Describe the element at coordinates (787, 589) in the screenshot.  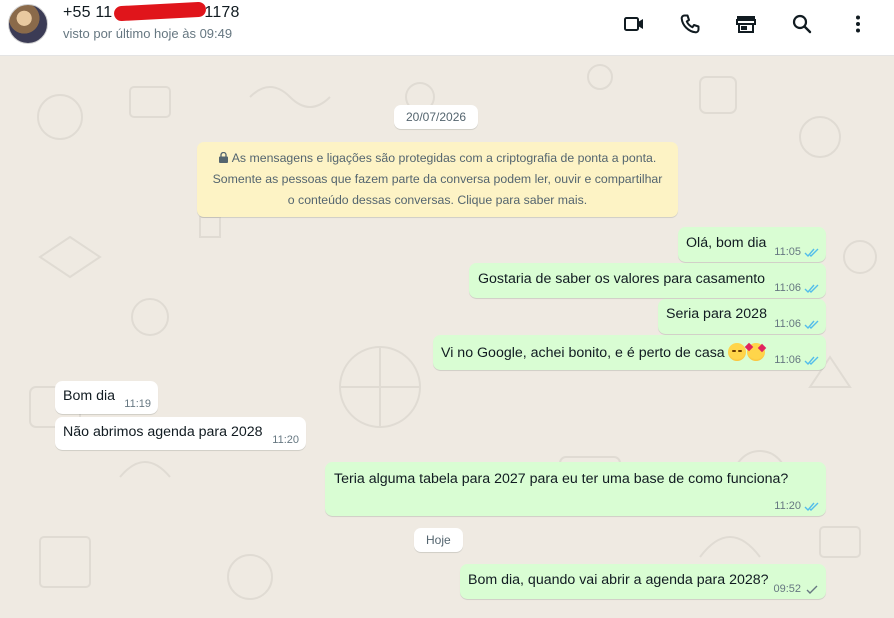
I see `message-time: 09:52` at that location.